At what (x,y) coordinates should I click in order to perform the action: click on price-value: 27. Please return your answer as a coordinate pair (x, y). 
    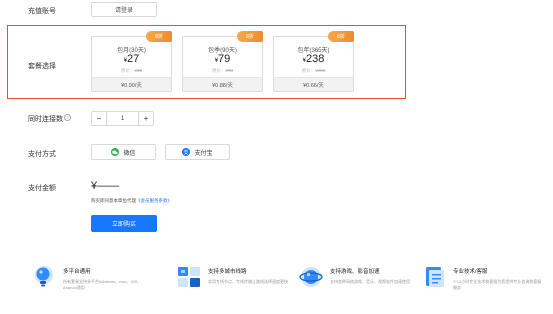
    Looking at the image, I should click on (133, 59).